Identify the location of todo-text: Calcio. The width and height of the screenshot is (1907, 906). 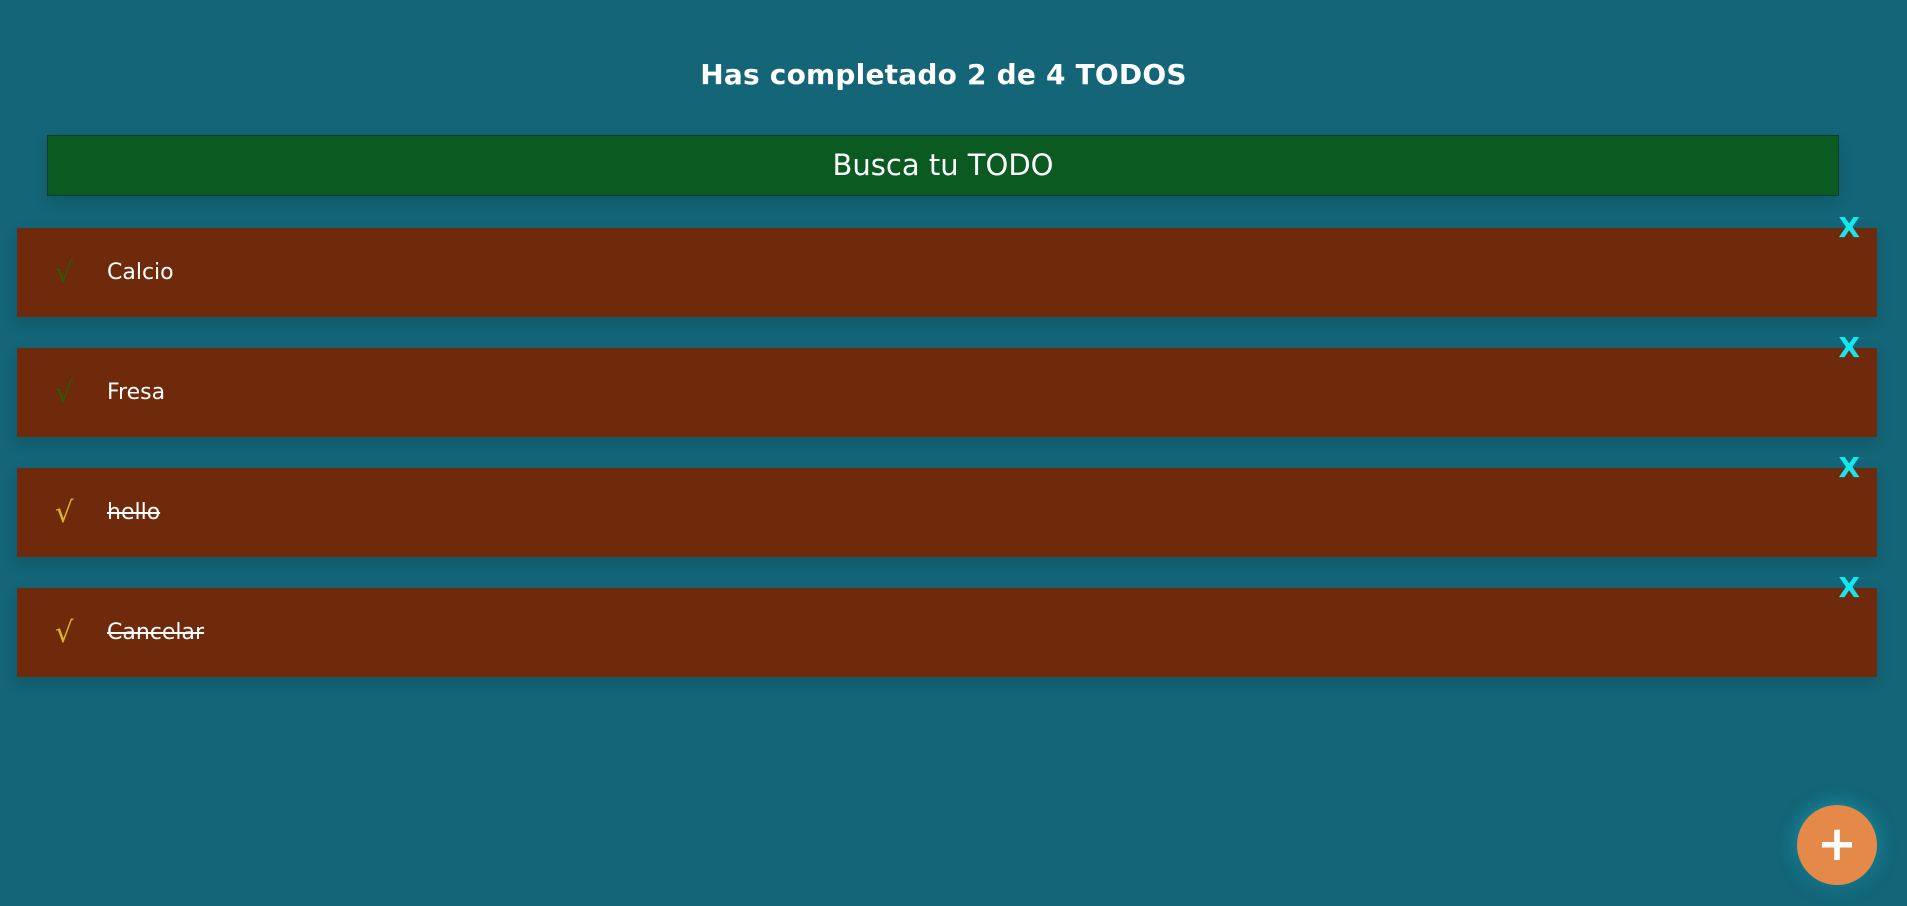
(140, 272).